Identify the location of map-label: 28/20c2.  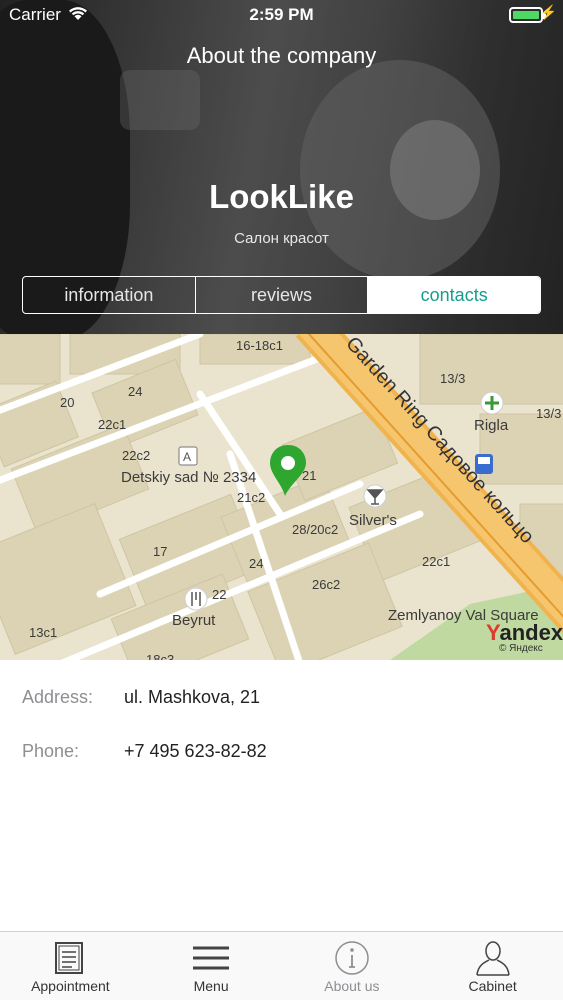
(315, 529).